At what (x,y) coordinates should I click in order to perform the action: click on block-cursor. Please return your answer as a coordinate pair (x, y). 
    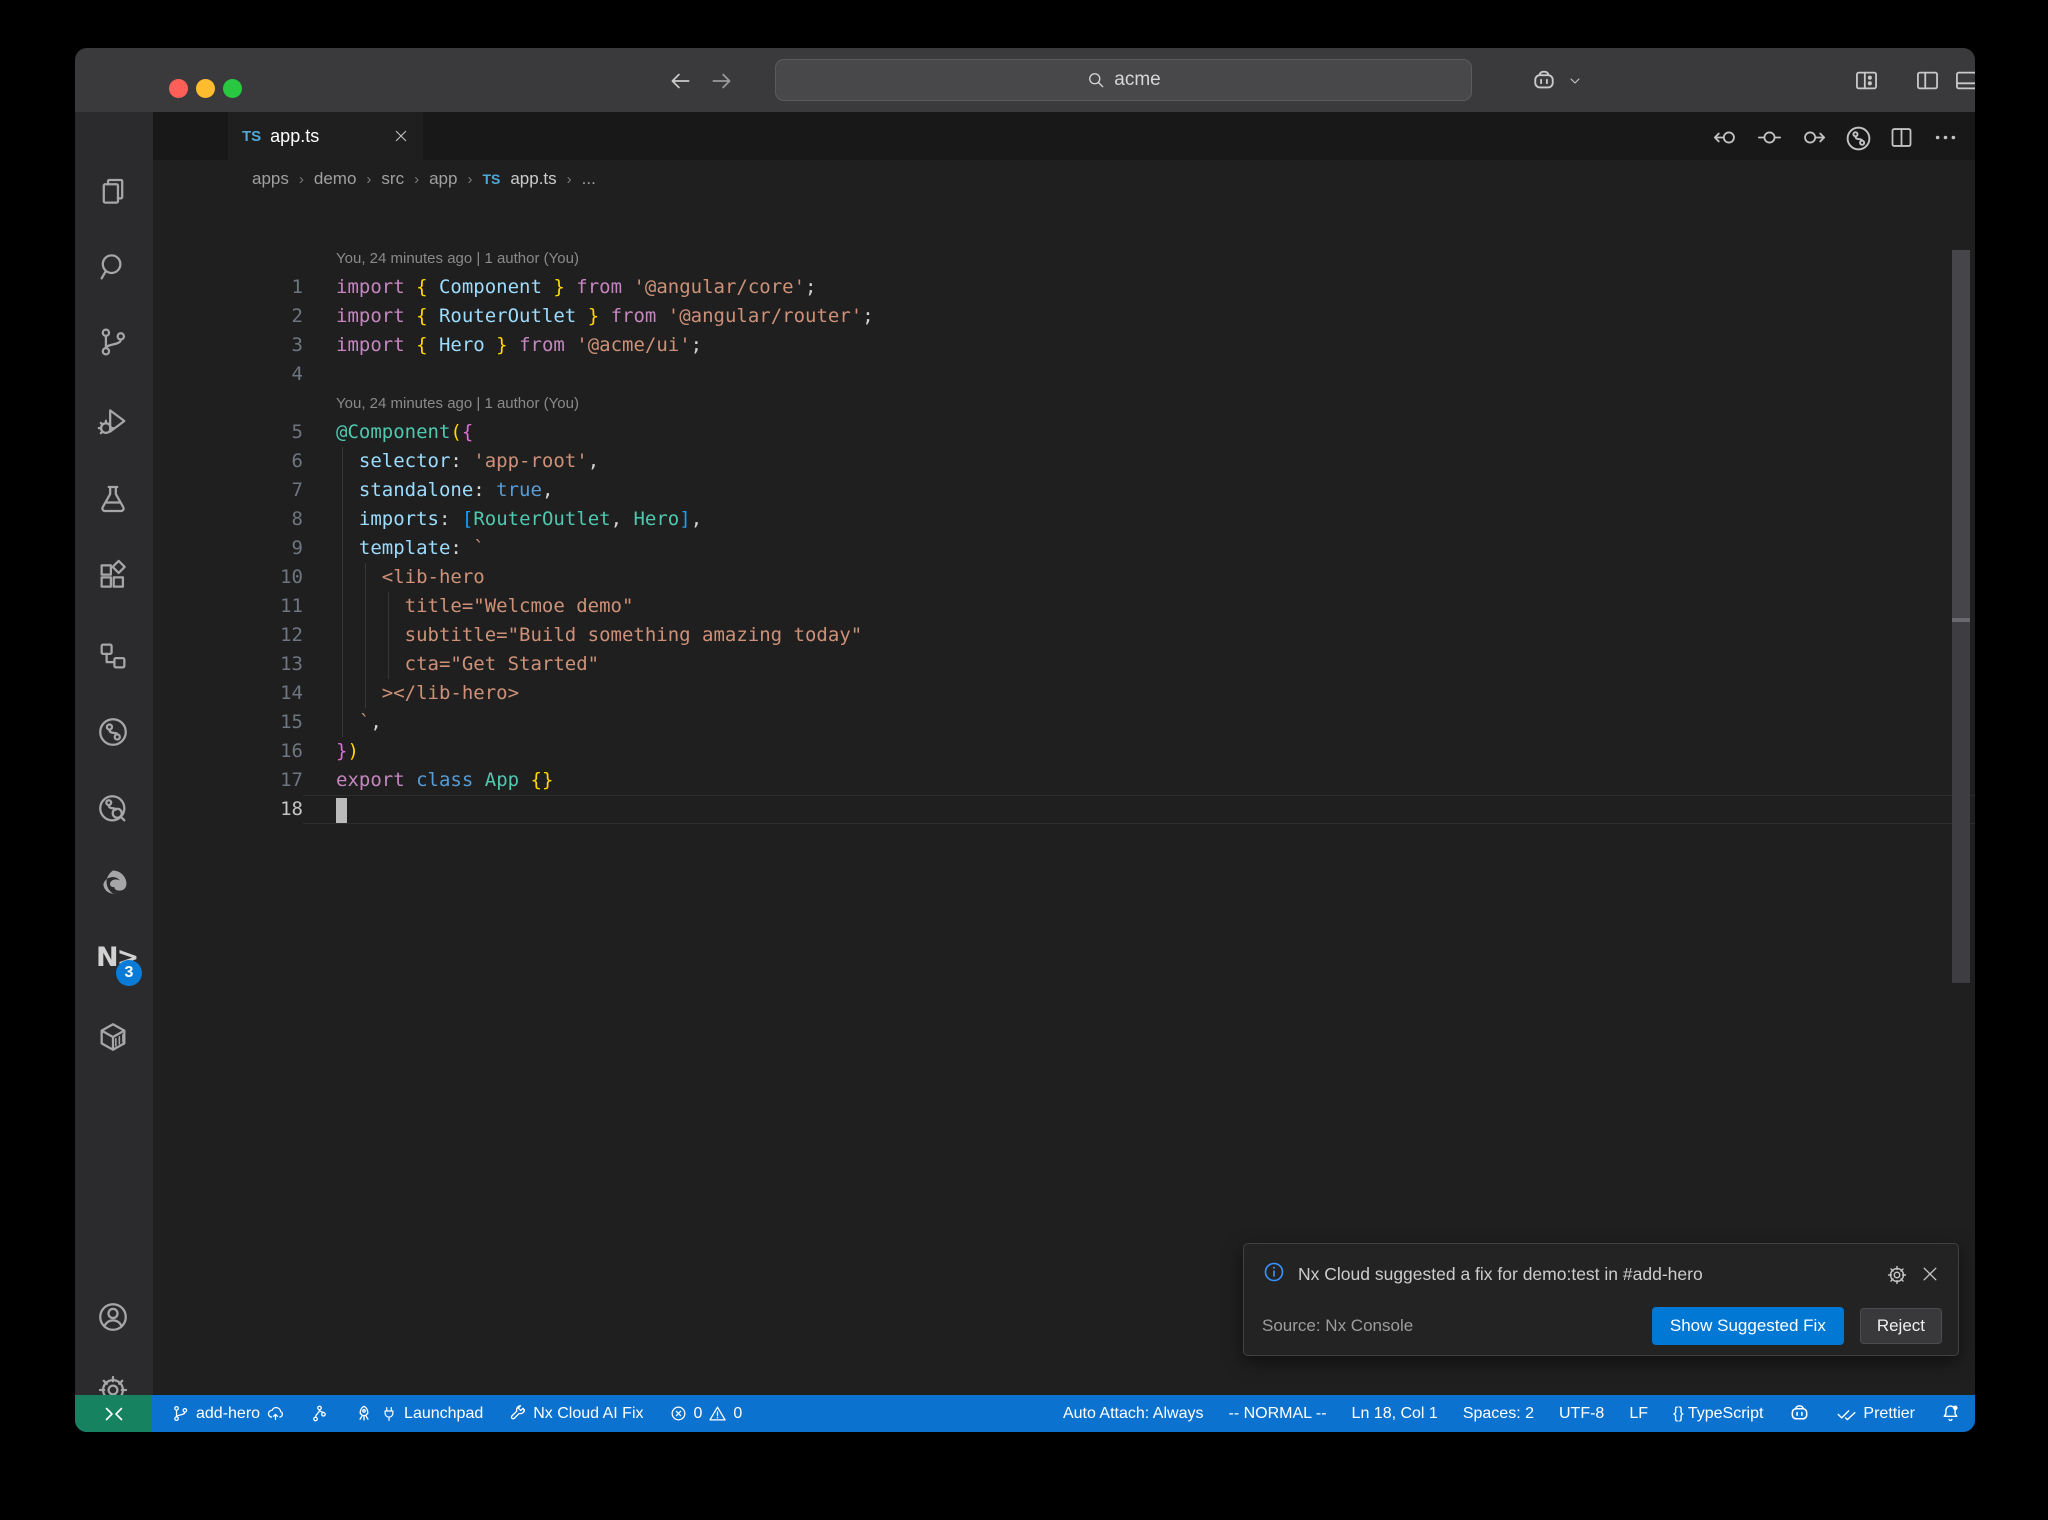
    Looking at the image, I should click on (341, 810).